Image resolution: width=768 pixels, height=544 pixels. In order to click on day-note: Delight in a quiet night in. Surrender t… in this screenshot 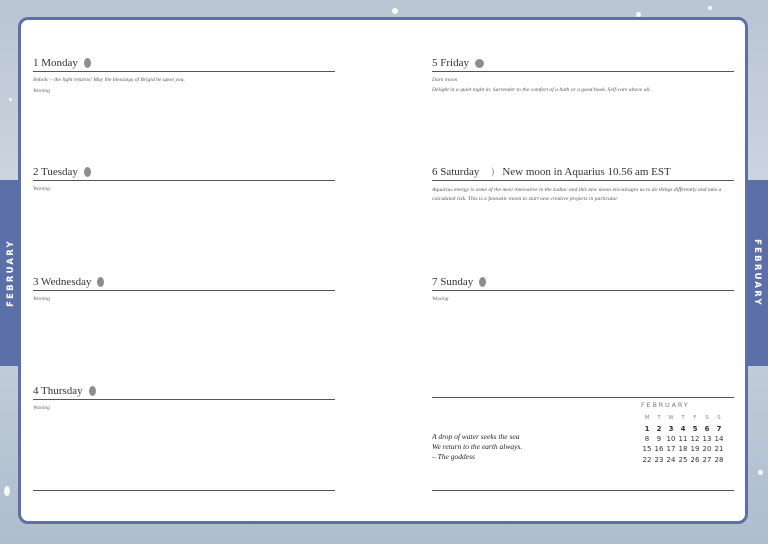, I will do `click(541, 90)`.